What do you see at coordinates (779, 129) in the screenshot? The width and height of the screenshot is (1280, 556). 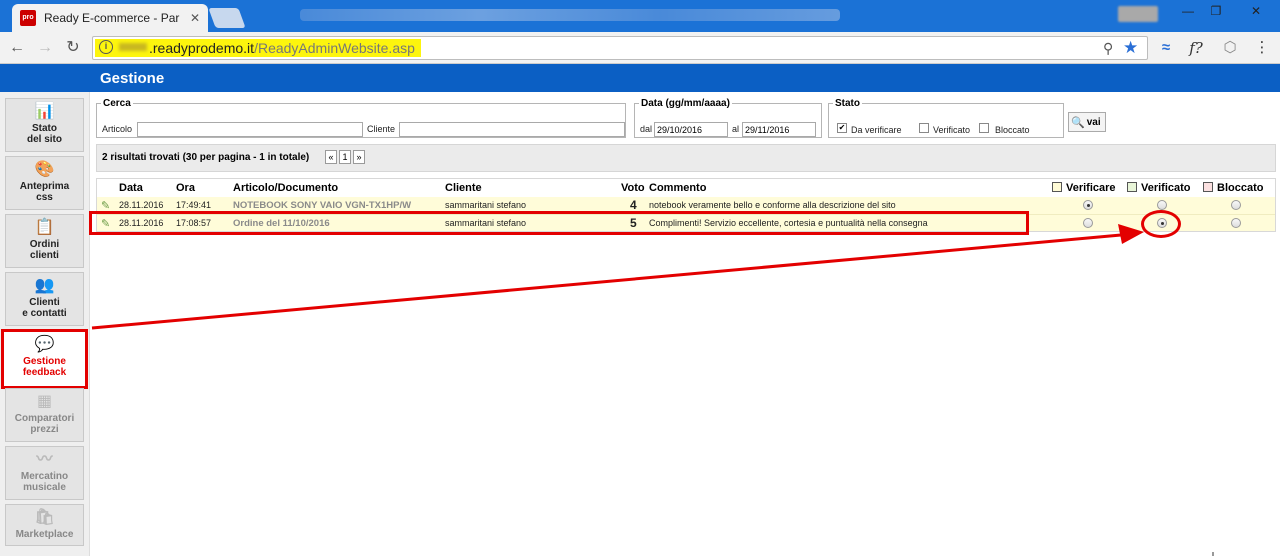 I see `date-to-input` at bounding box center [779, 129].